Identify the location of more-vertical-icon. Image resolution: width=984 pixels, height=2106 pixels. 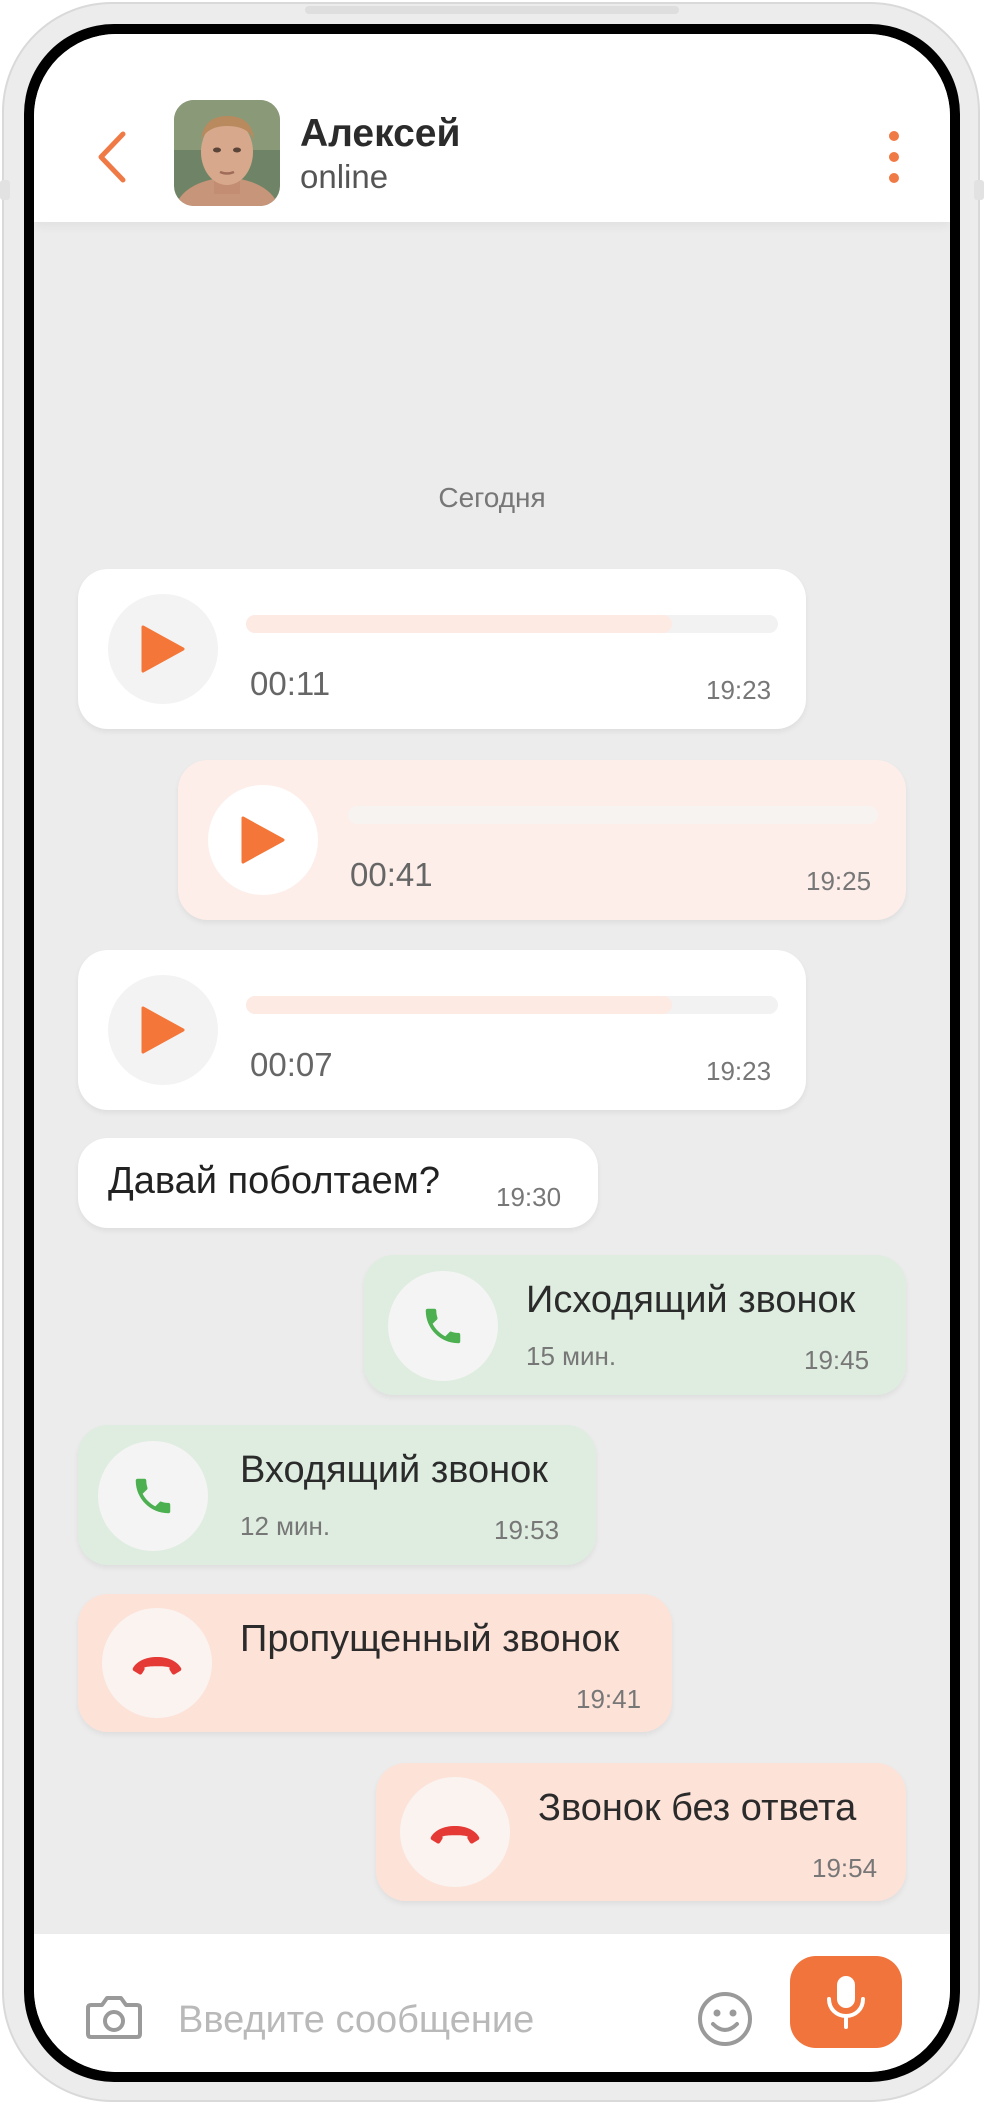
(894, 157).